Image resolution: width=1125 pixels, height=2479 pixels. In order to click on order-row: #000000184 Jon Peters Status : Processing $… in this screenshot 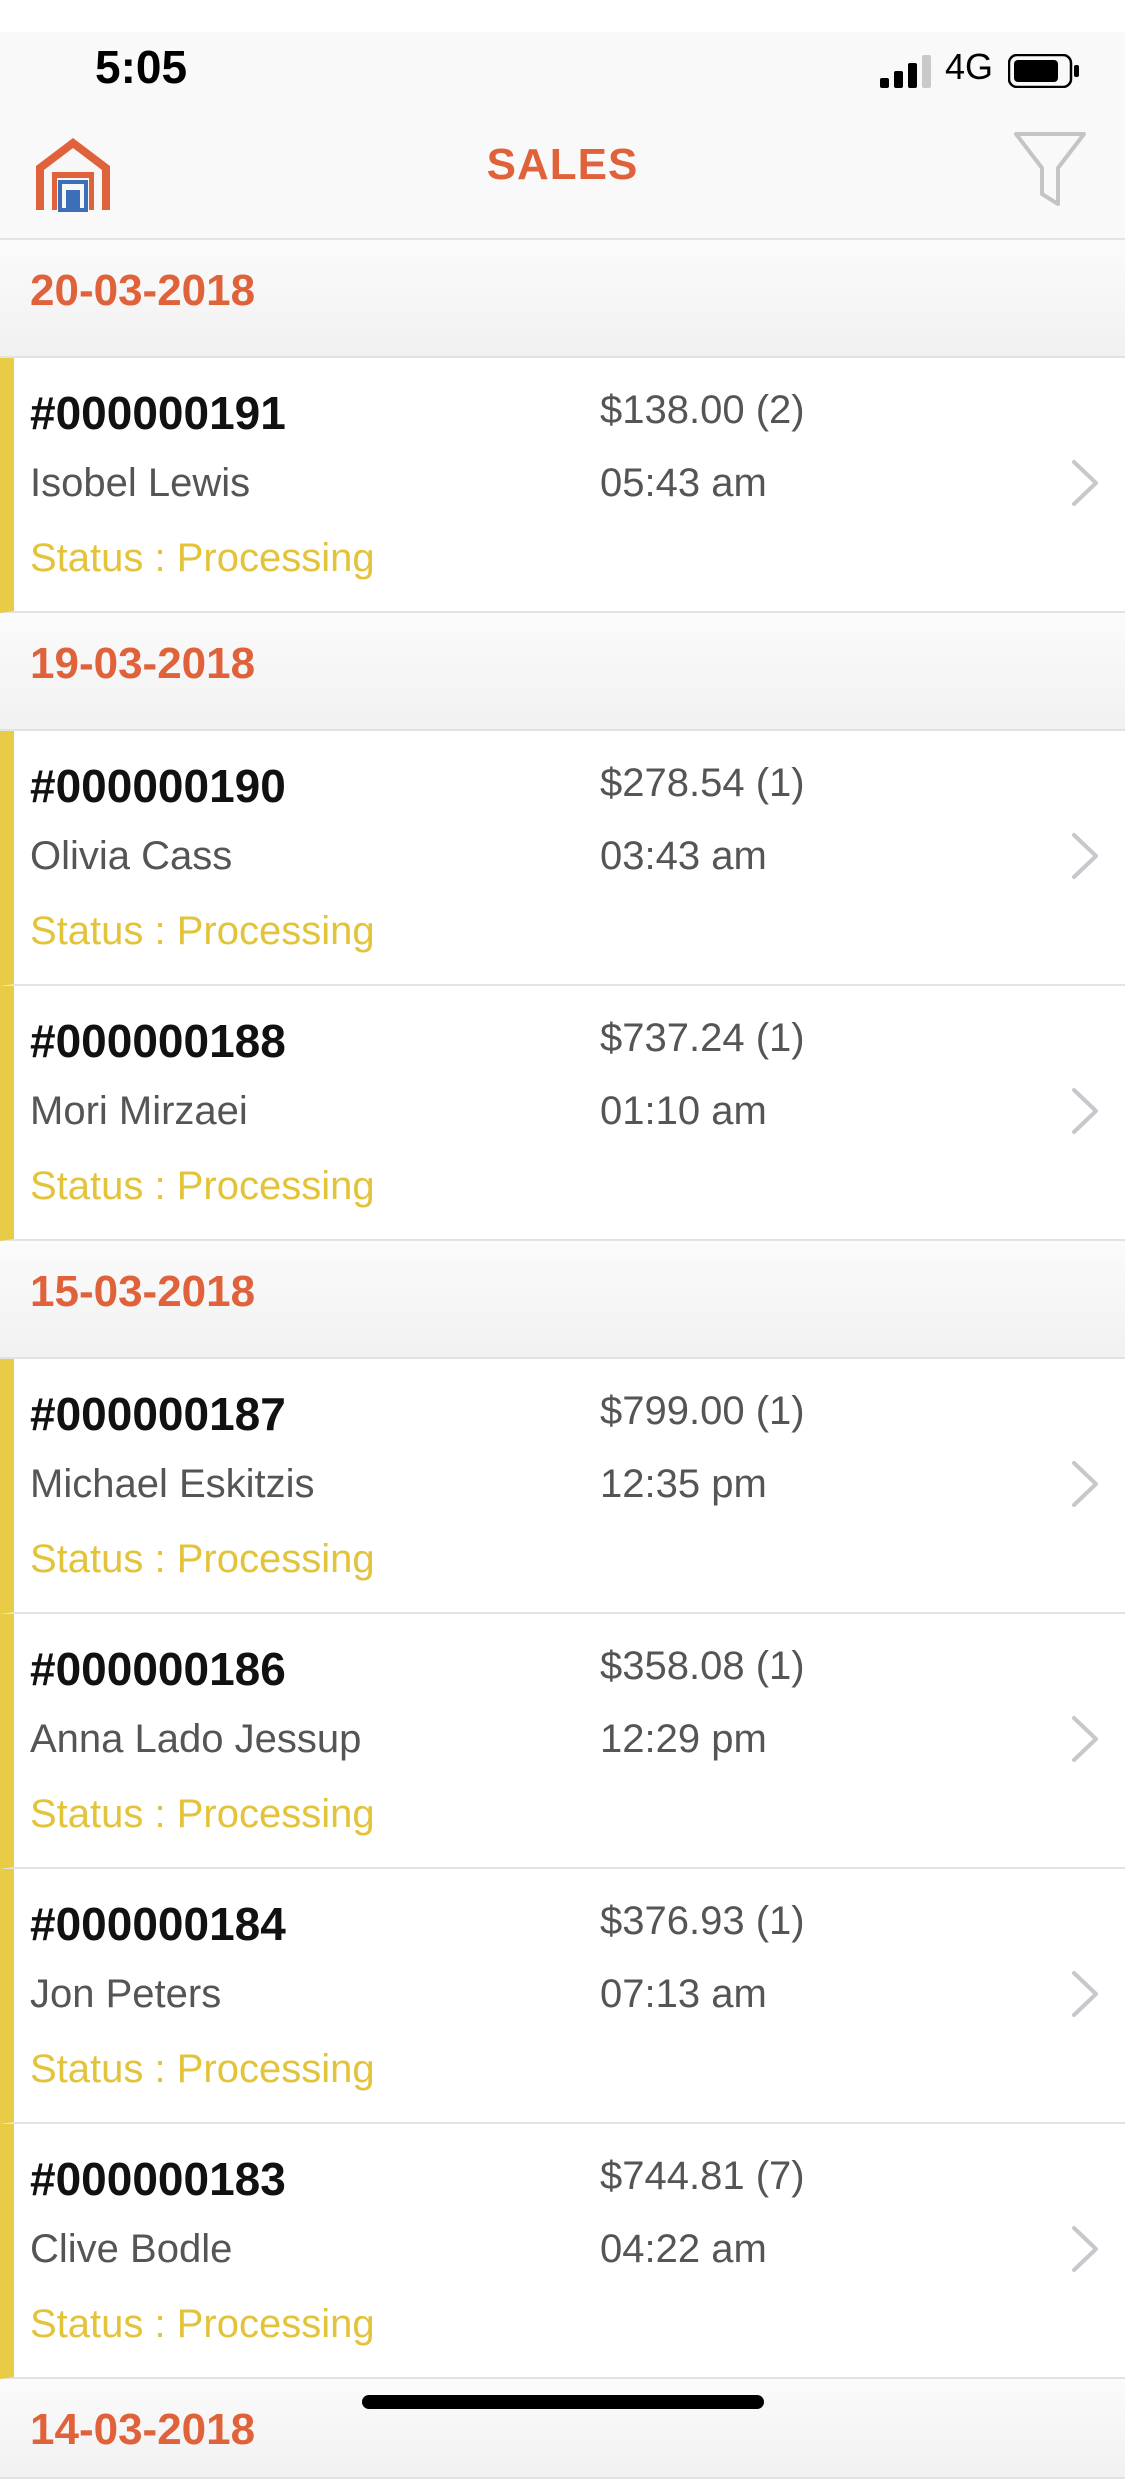, I will do `click(562, 1996)`.